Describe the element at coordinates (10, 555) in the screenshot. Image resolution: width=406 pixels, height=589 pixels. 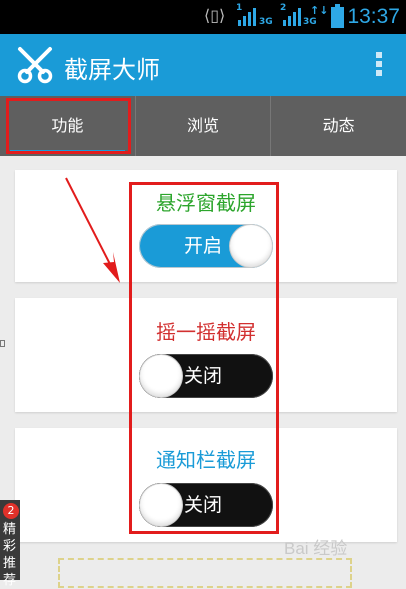
I see `promo-label: 精彩推荐` at that location.